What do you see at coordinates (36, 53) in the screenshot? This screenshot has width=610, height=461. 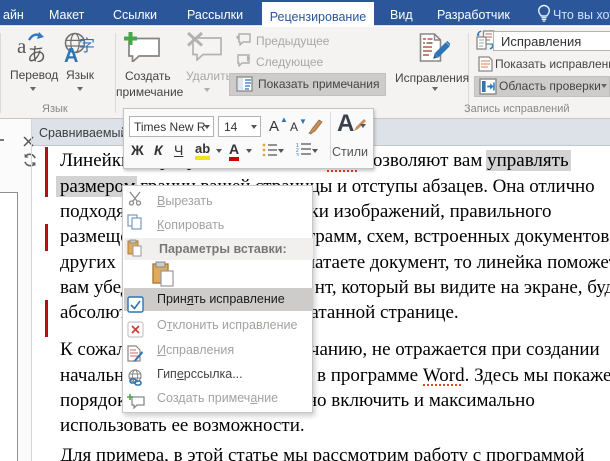 I see `svg-text: あ` at bounding box center [36, 53].